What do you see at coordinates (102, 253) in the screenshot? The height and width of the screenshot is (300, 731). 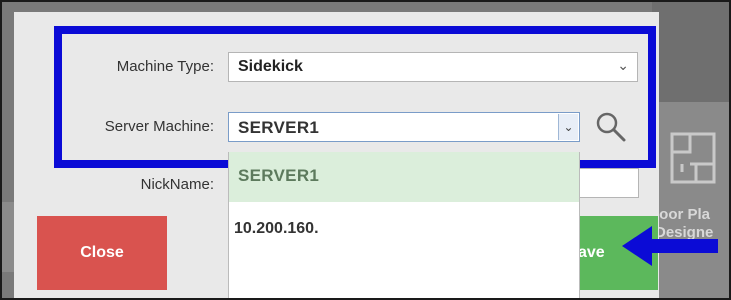 I see `close-button: Close` at bounding box center [102, 253].